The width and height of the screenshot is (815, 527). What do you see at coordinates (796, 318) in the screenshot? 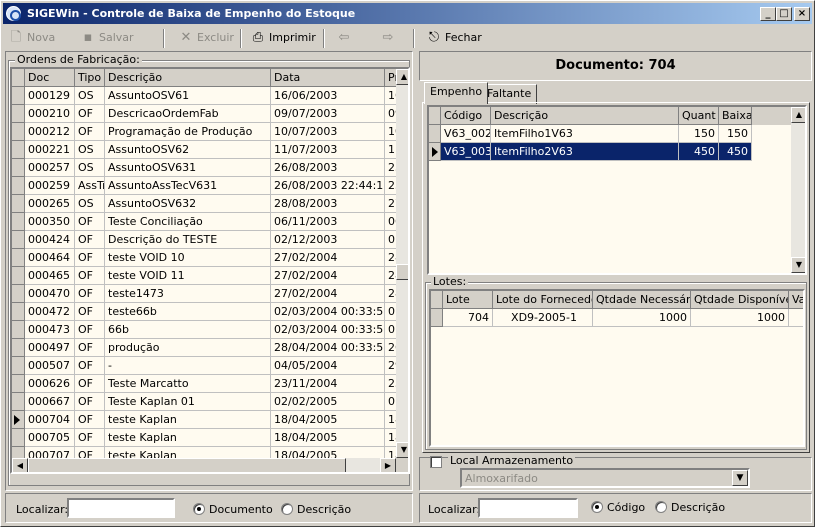
I see `table-cell` at bounding box center [796, 318].